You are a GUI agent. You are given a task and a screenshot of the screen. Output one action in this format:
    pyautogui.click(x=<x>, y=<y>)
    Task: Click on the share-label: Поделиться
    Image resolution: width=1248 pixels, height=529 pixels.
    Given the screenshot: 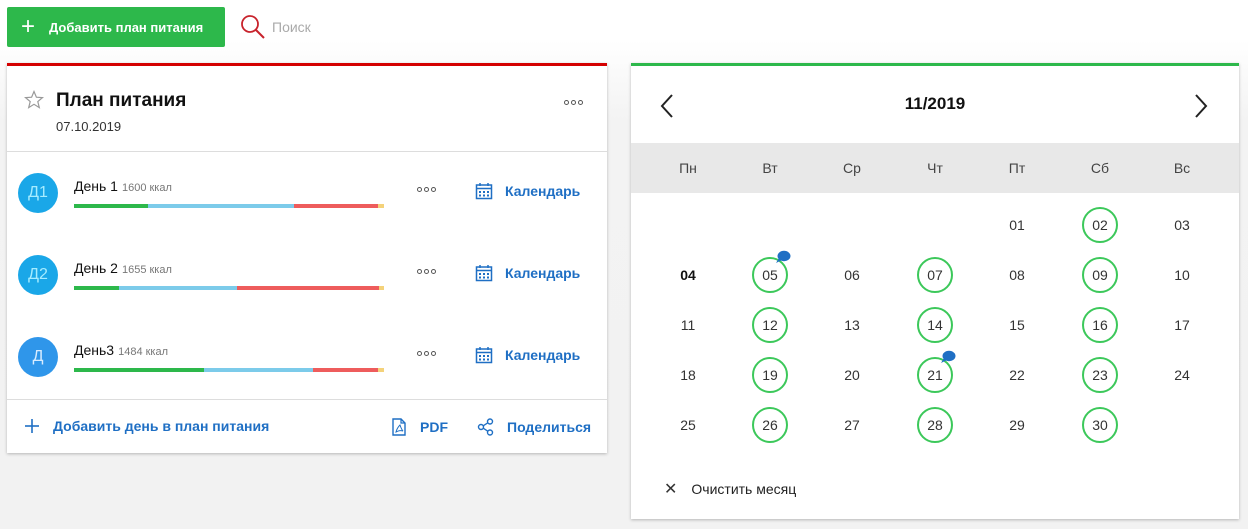 What is the action you would take?
    pyautogui.click(x=549, y=427)
    